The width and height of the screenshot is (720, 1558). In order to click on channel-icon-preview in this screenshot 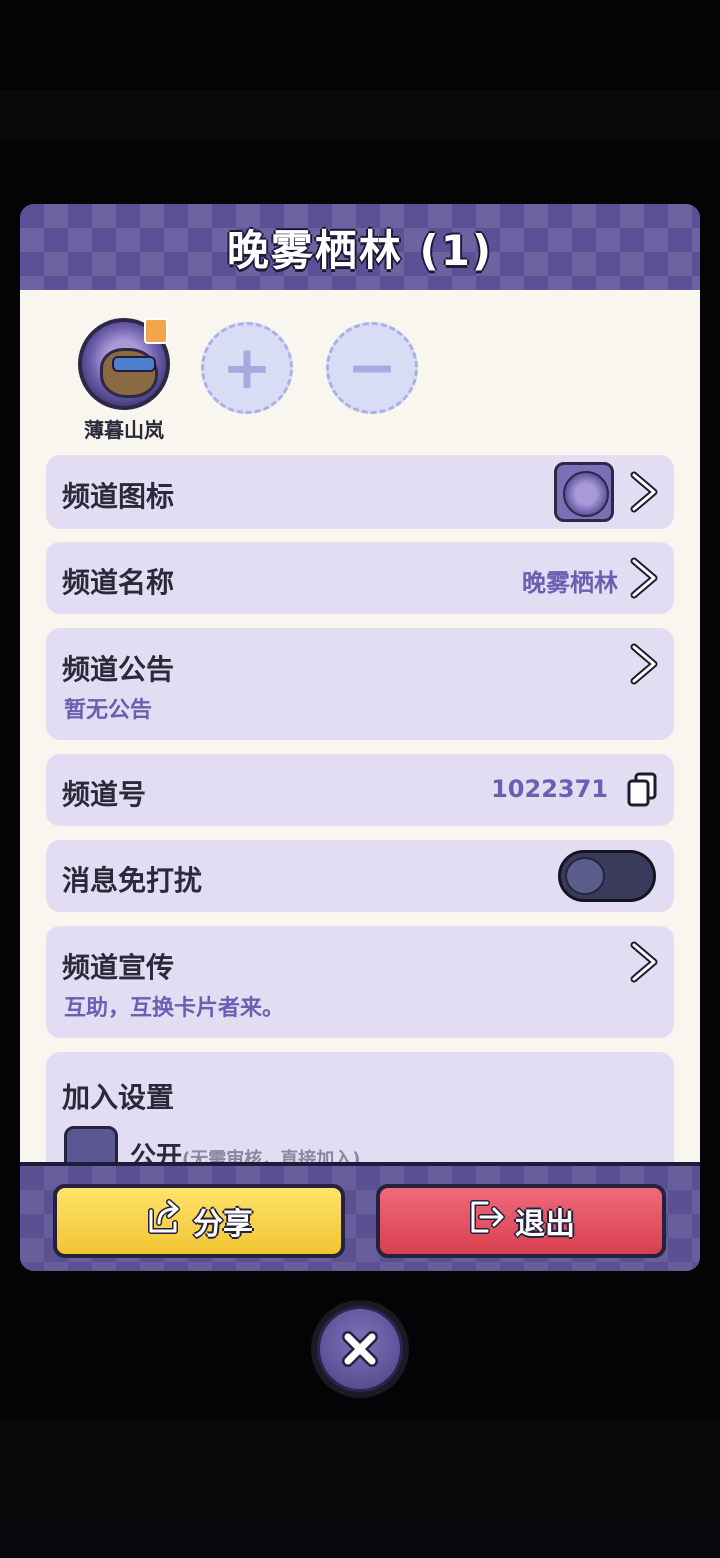, I will do `click(584, 492)`.